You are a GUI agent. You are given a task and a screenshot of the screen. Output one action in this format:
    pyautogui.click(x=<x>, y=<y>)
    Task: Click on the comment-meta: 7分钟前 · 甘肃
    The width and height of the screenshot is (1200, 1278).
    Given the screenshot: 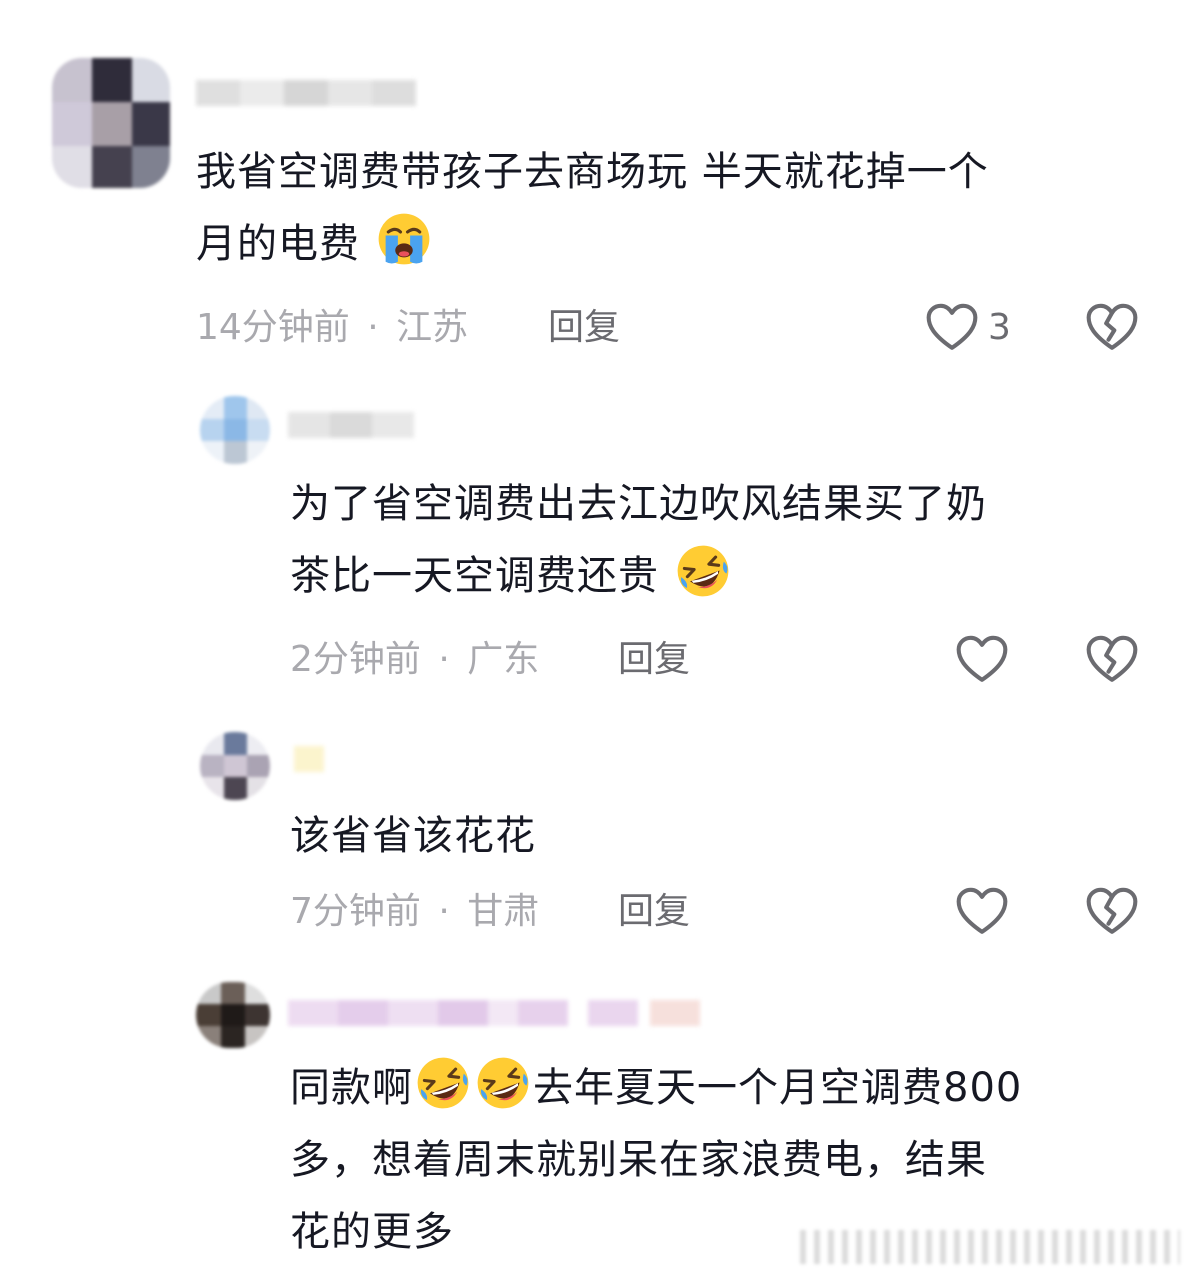 What is the action you would take?
    pyautogui.click(x=414, y=912)
    